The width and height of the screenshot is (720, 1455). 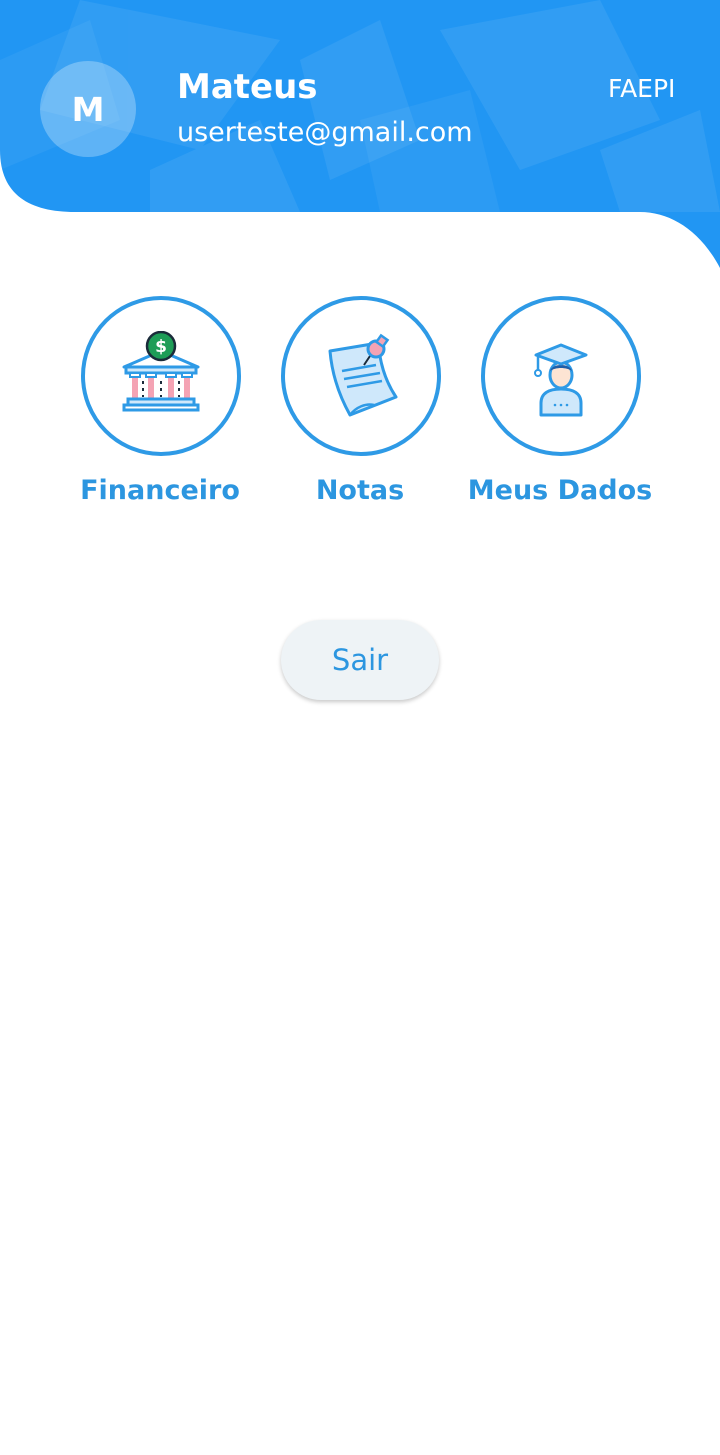 I want to click on notas-icon-circle, so click(x=361, y=376).